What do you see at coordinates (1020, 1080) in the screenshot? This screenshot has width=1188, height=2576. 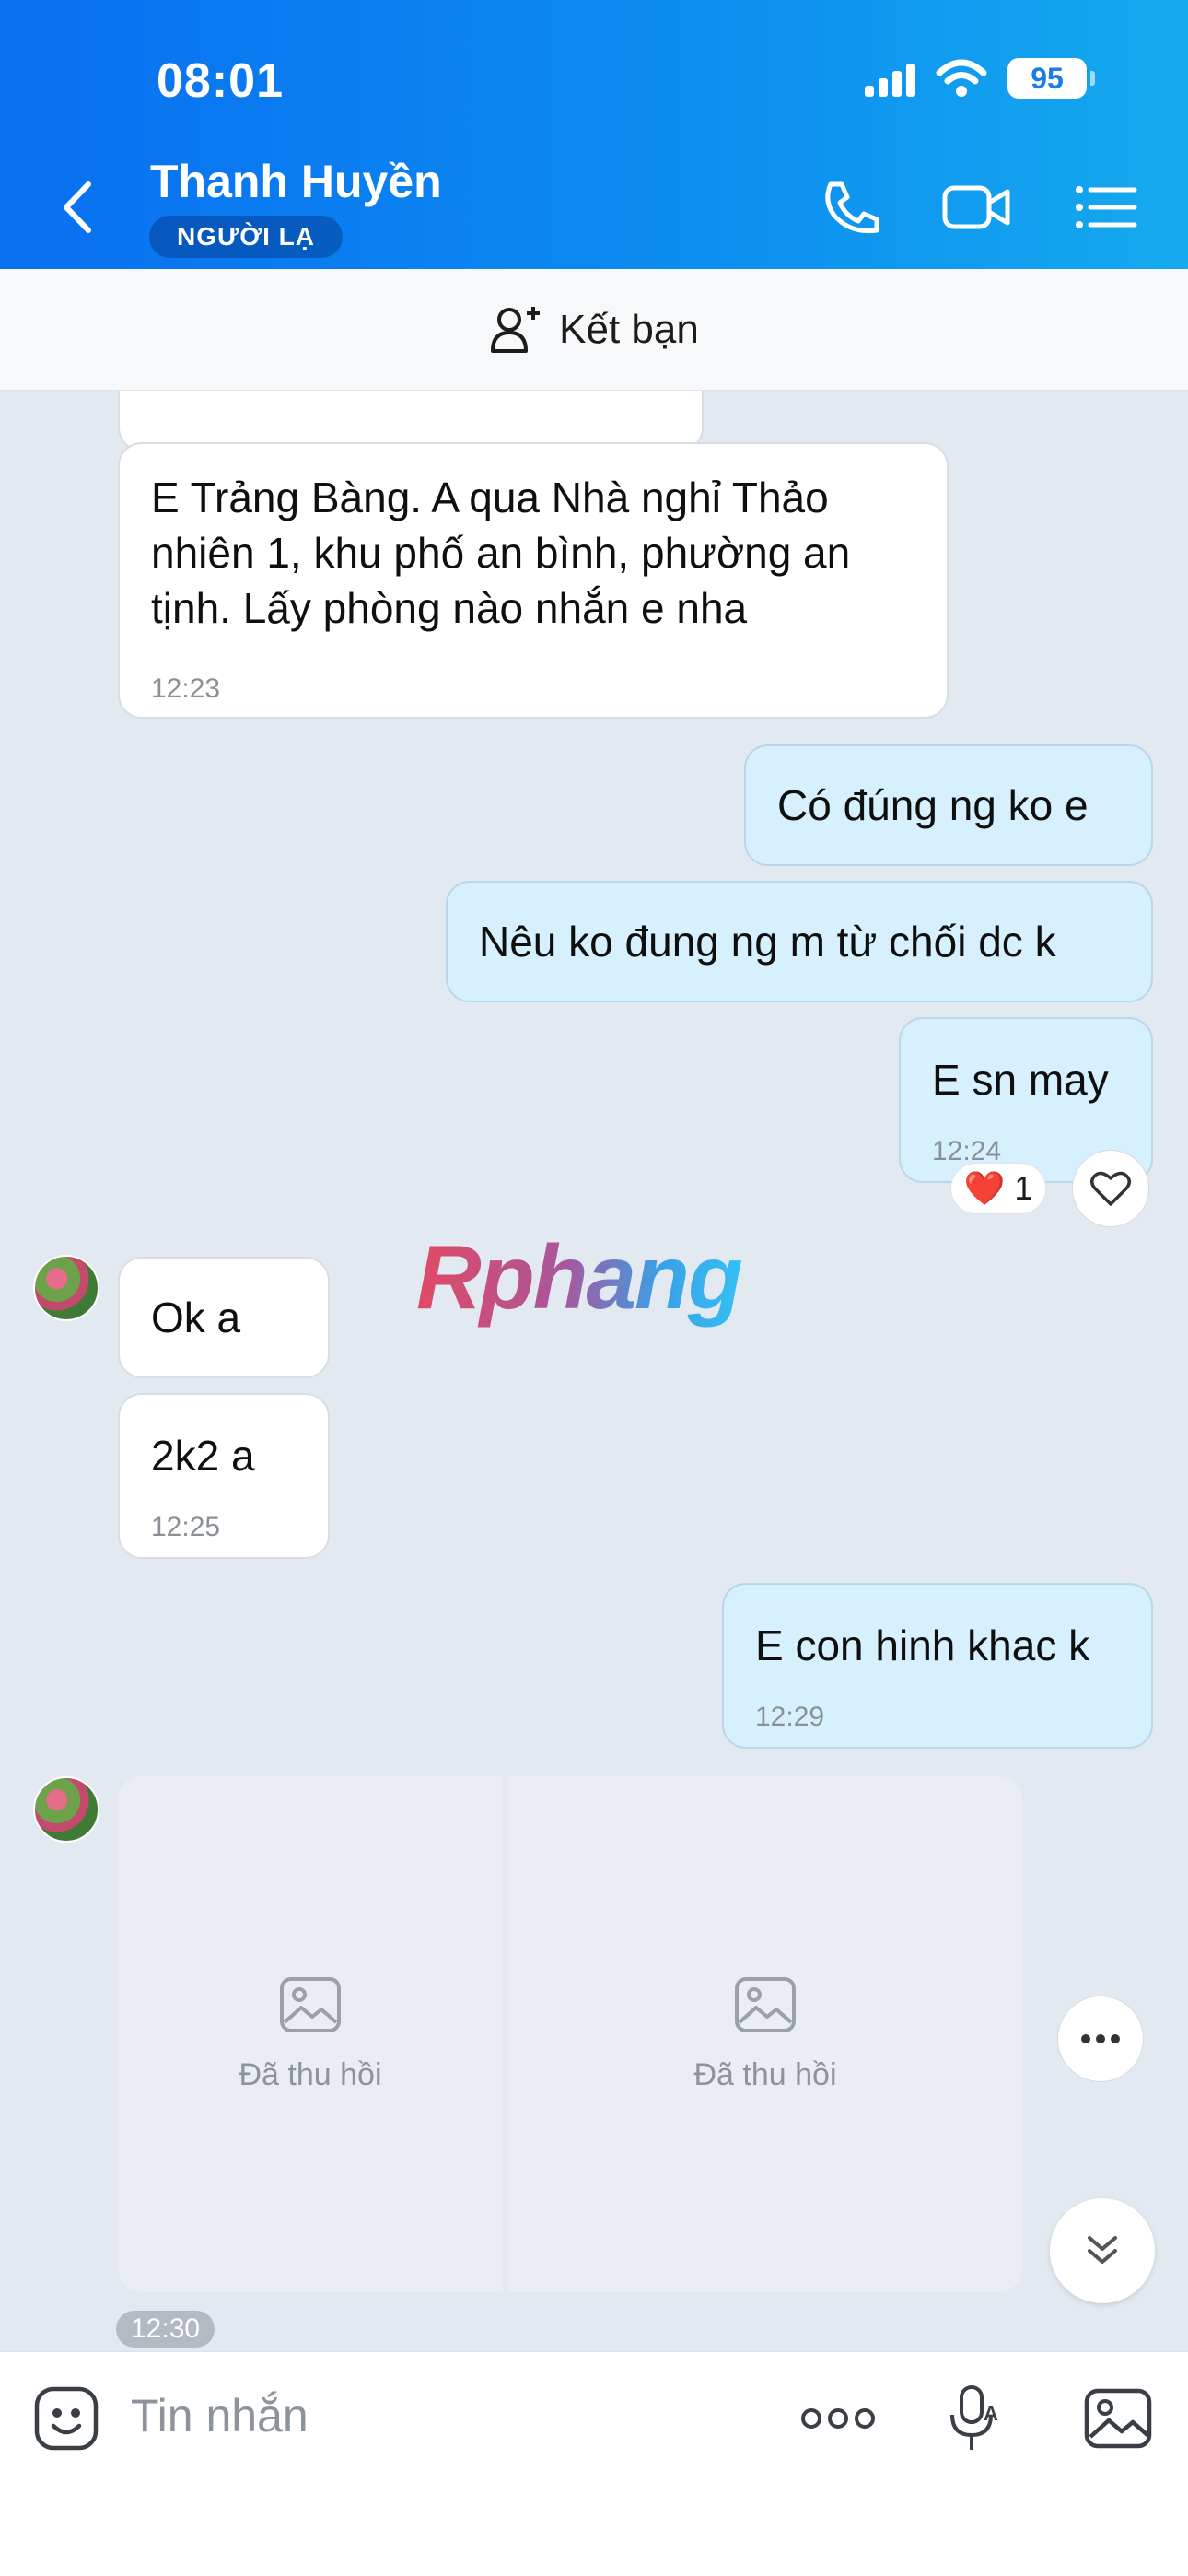 I see `message-text: E sn may` at bounding box center [1020, 1080].